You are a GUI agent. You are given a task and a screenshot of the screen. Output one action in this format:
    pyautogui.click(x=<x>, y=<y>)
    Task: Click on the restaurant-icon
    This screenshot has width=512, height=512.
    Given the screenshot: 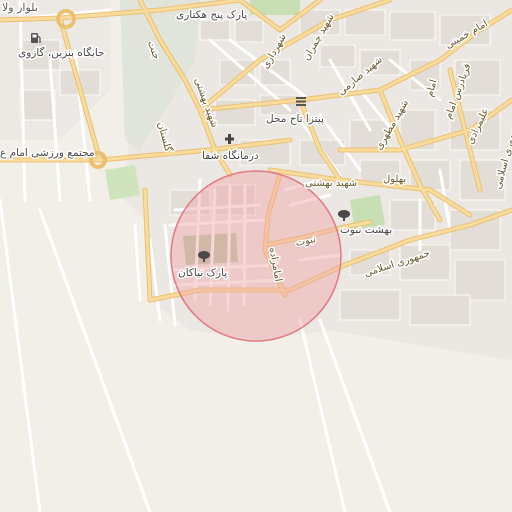 What is the action you would take?
    pyautogui.click(x=301, y=101)
    